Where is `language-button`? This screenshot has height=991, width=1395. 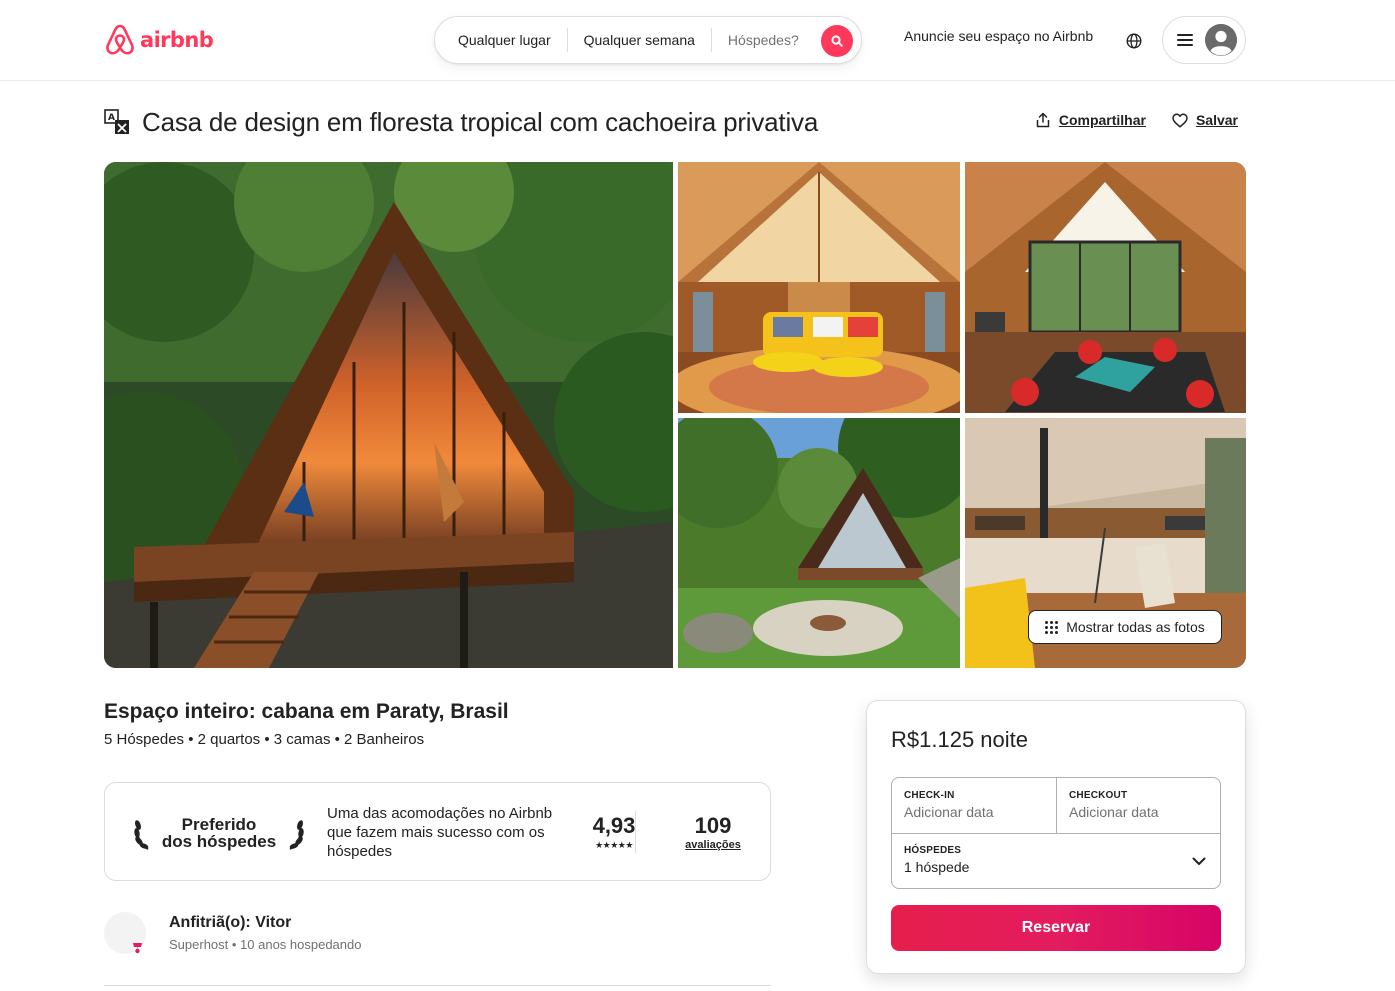 language-button is located at coordinates (1134, 41).